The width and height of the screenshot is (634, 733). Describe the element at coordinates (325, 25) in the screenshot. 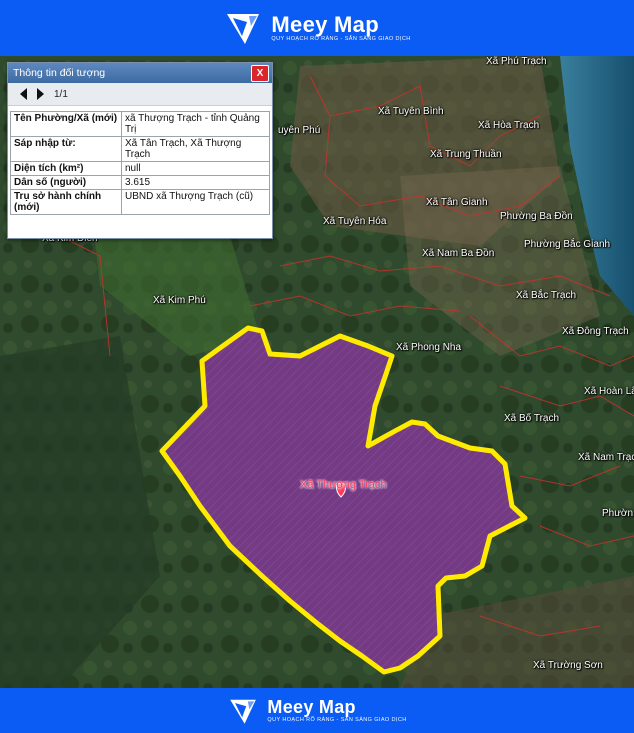

I see `brand-name: Meey Map` at that location.